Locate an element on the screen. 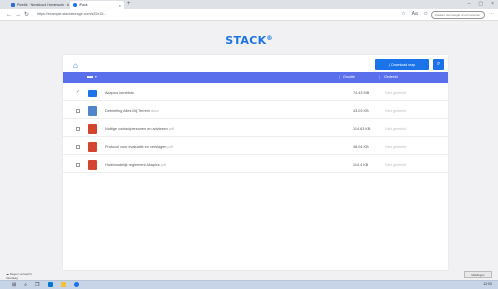 The width and height of the screenshot is (498, 289). download-folder-label: Download map is located at coordinates (403, 64).